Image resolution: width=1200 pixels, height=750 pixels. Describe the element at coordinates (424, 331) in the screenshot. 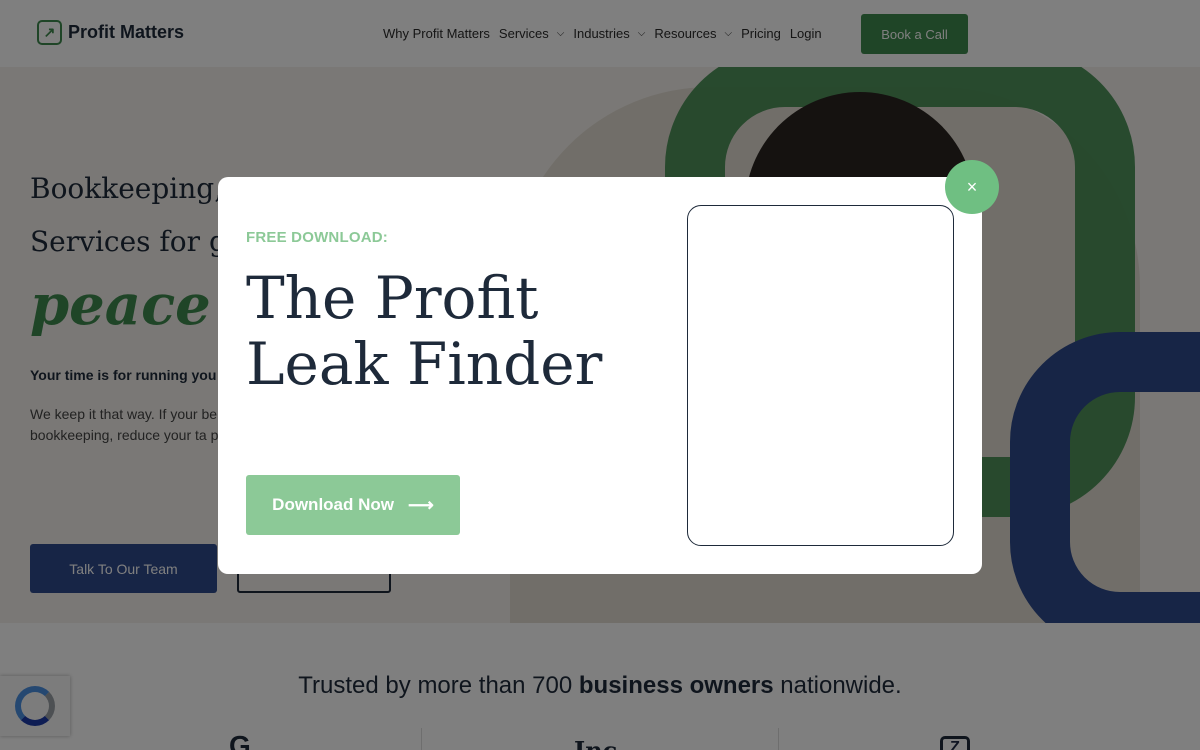

I see `modal-title: The Profit Leak Finder` at that location.